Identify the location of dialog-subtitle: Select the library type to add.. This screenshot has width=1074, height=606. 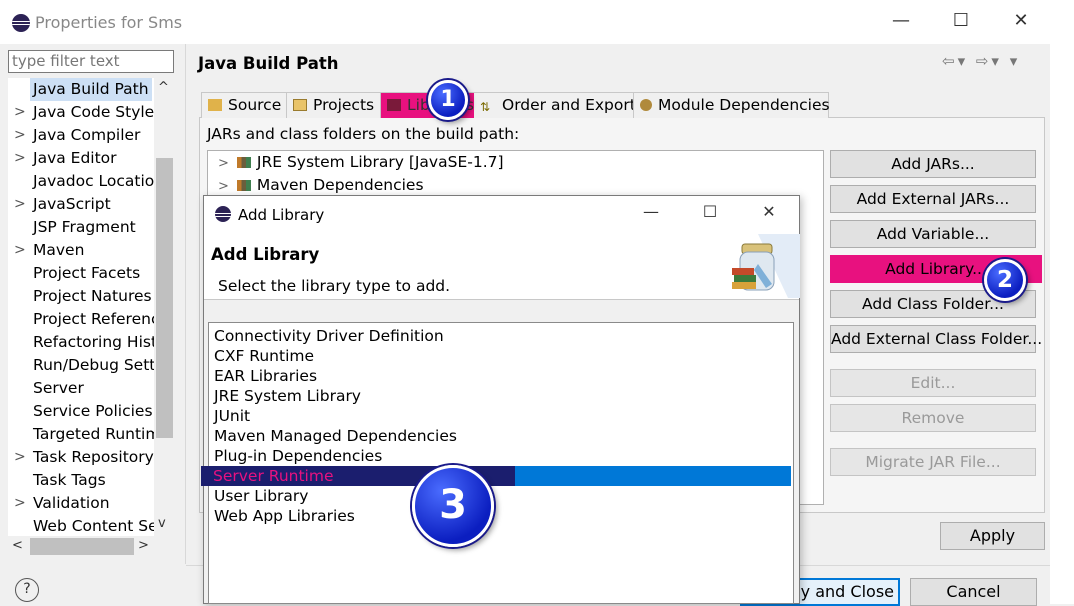
(334, 286).